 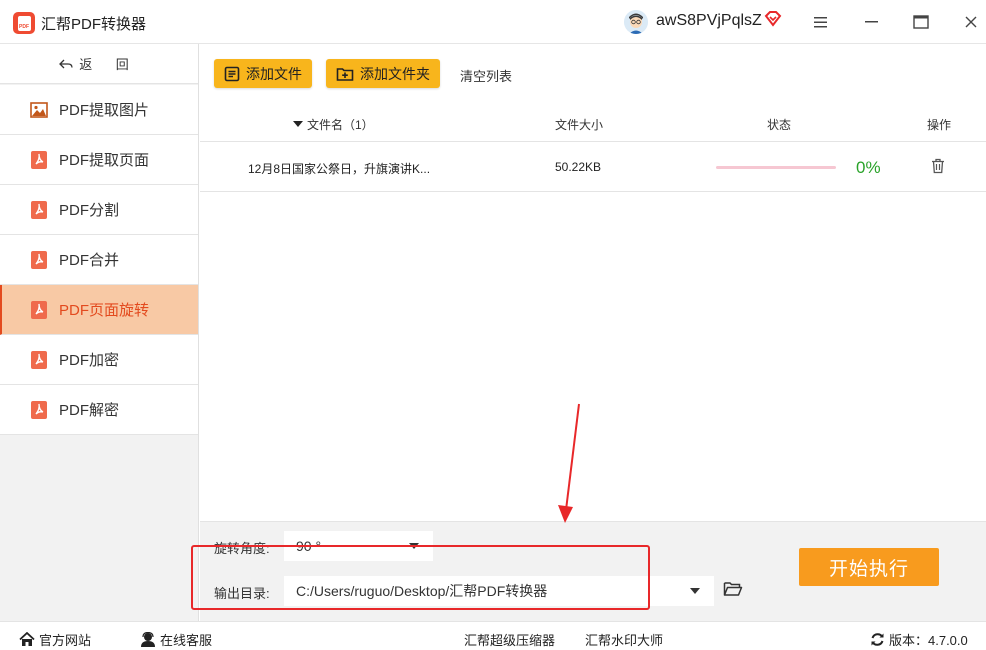 What do you see at coordinates (104, 160) in the screenshot?
I see `sidebar-item-label: PDF提取页面` at bounding box center [104, 160].